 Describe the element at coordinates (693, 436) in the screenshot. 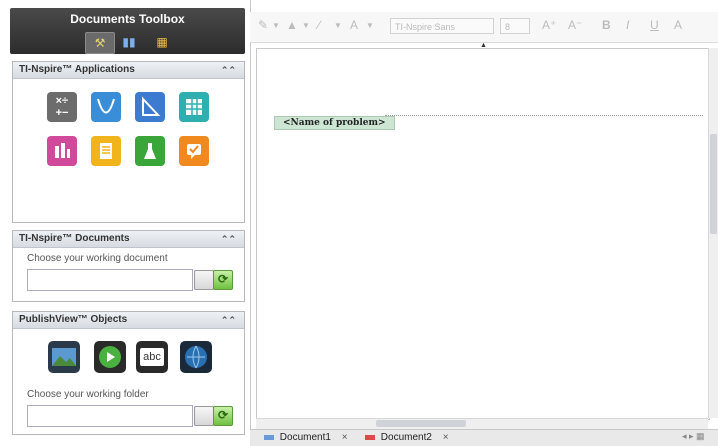

I see `tab-nav-arrows-icon: ◂ ▸ ▦` at that location.